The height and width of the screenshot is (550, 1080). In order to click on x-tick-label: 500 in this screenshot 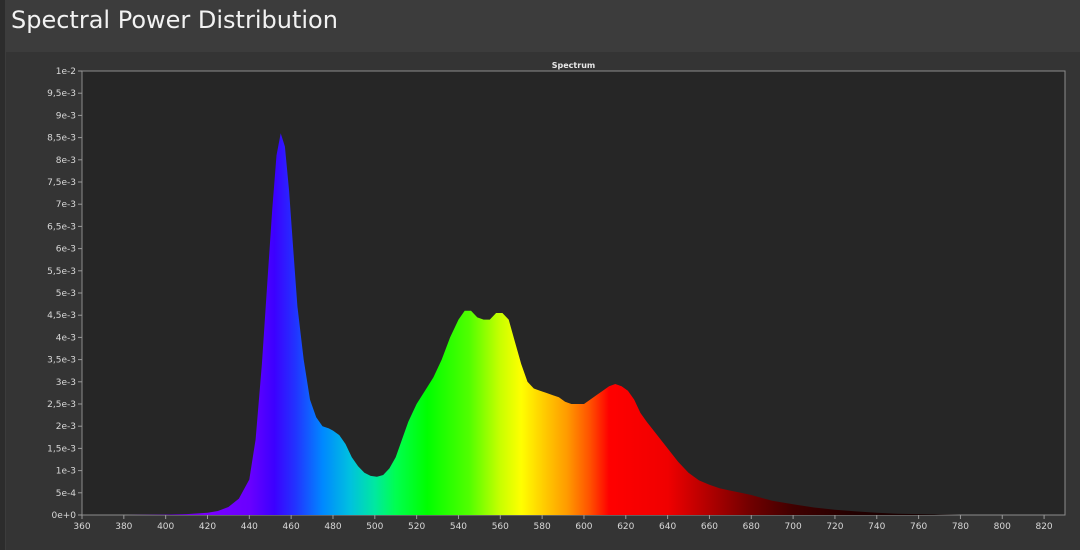, I will do `click(374, 527)`.